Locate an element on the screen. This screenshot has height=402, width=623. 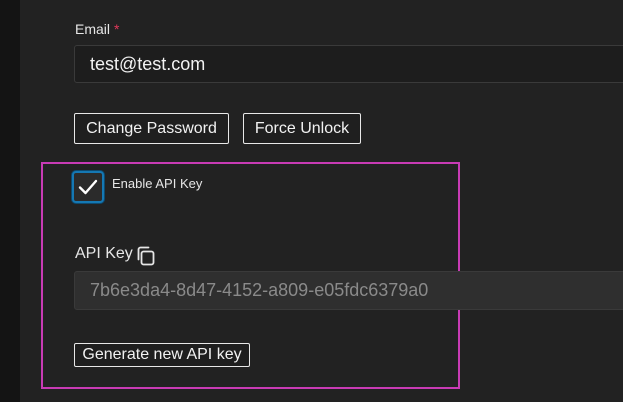
change-password-button: Change Password is located at coordinates (151, 128).